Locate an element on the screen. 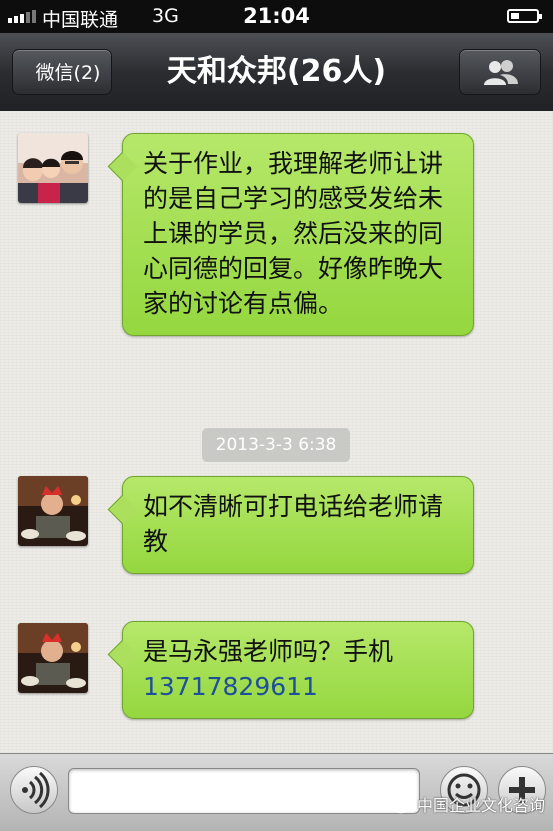 The image size is (553, 831). watermark-text: 中国企业文化咨询 is located at coordinates (480, 805).